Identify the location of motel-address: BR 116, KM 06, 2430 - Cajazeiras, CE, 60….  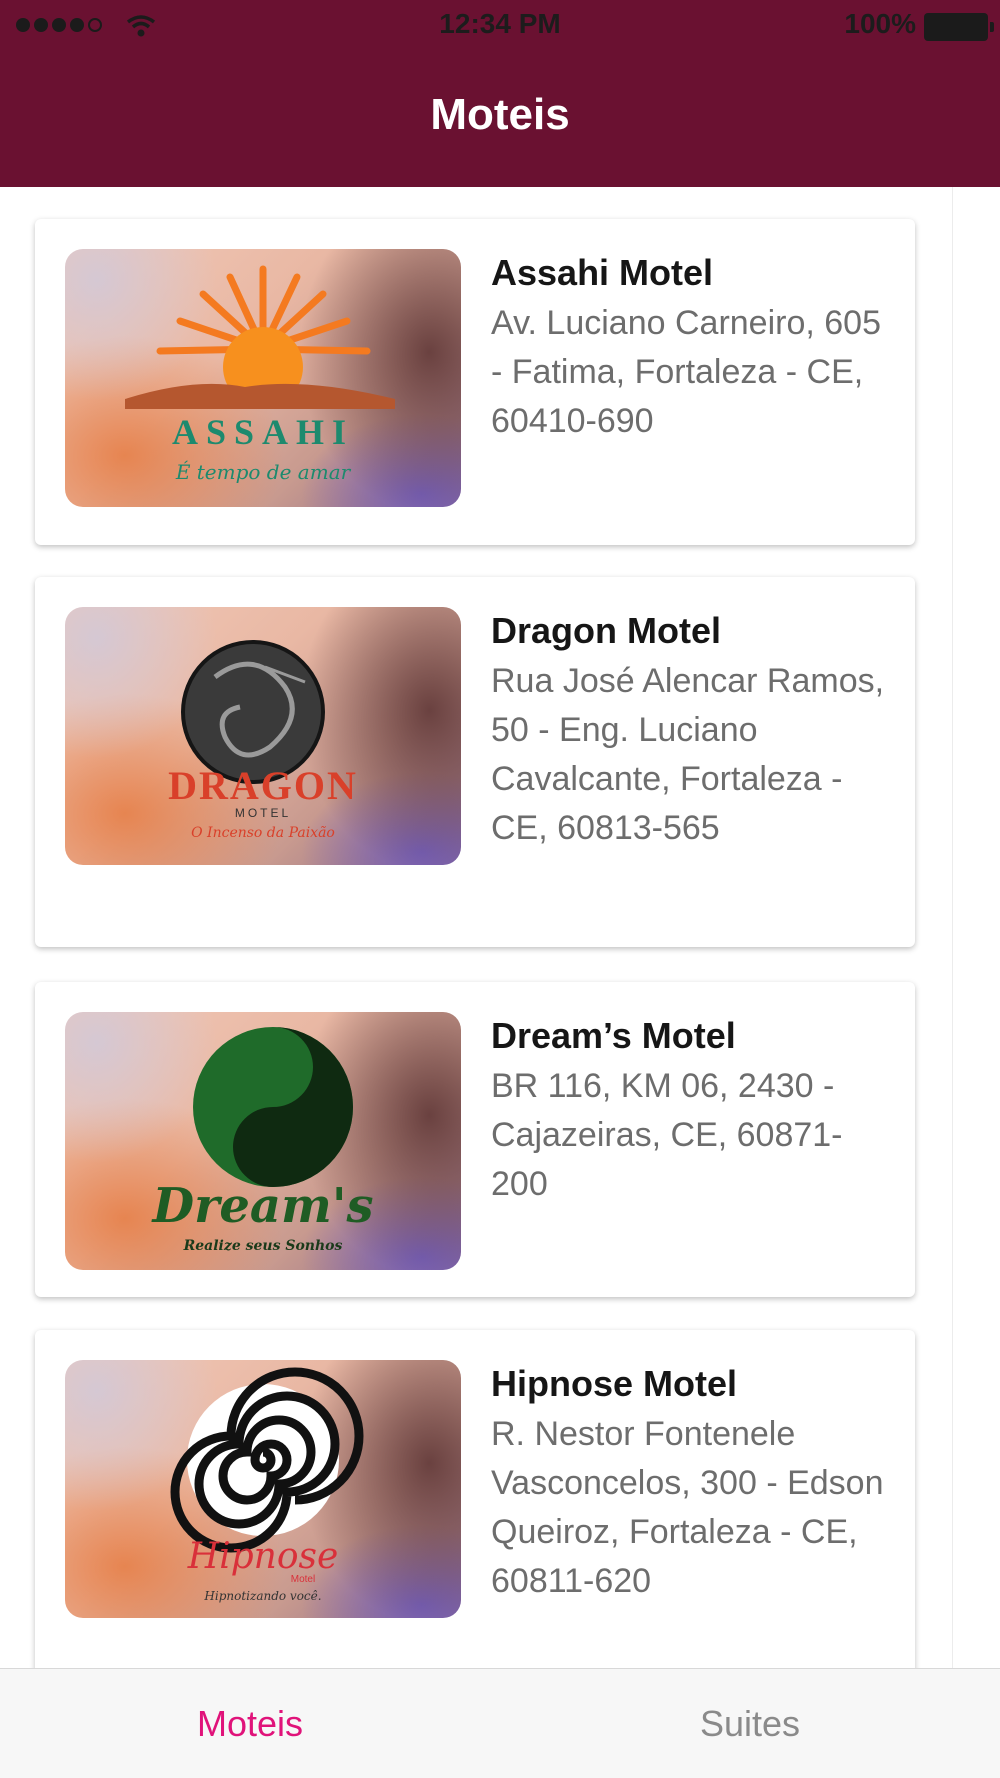
(667, 1135).